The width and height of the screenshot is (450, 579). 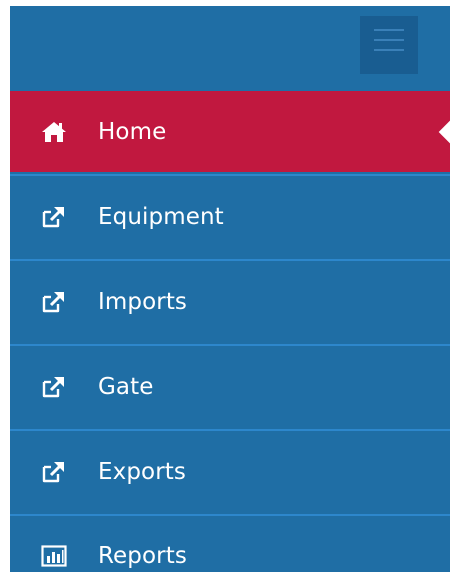 I want to click on sidebar-item-imports: Imports, so click(x=230, y=301).